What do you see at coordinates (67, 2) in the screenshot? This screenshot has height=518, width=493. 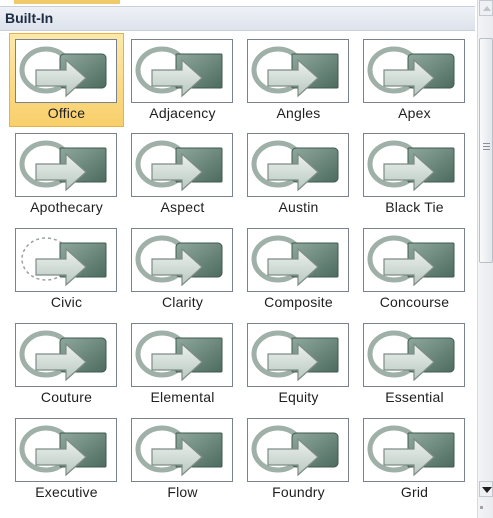 I see `header-accent-strip` at bounding box center [67, 2].